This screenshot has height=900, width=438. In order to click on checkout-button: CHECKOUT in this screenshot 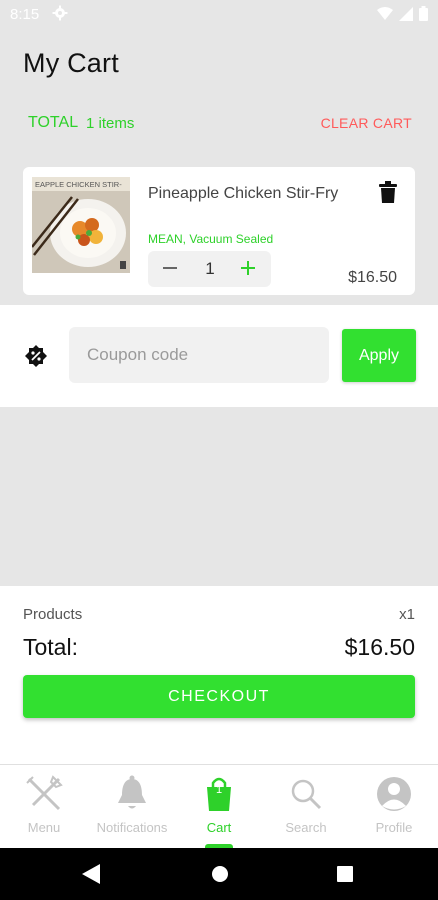, I will do `click(219, 696)`.